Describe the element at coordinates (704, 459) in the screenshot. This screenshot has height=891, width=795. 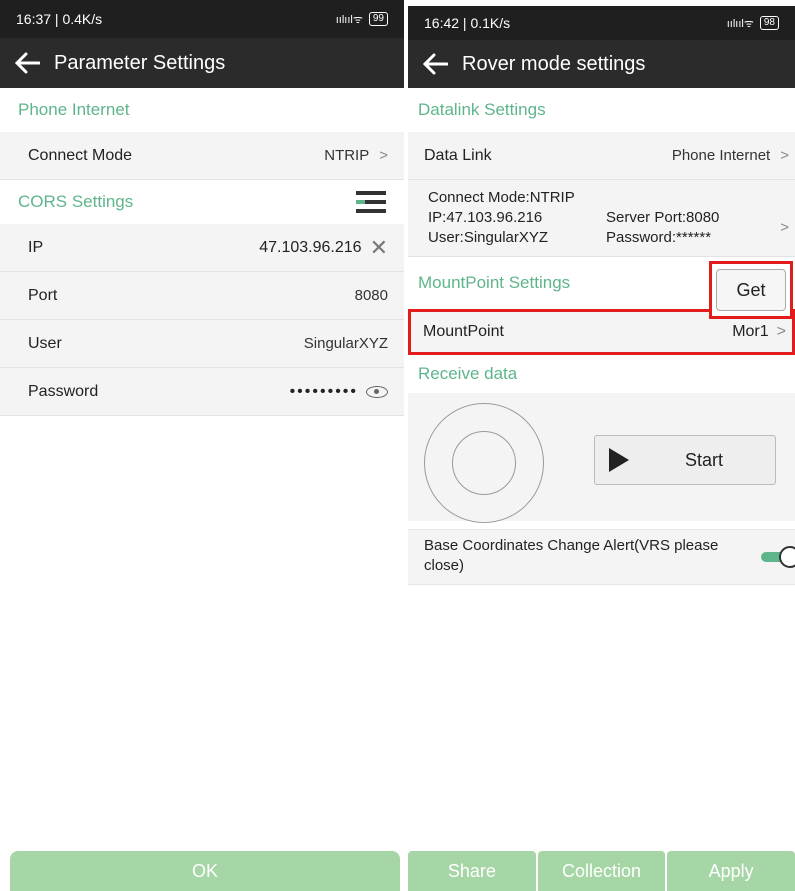
I see `start-label: Start` at that location.